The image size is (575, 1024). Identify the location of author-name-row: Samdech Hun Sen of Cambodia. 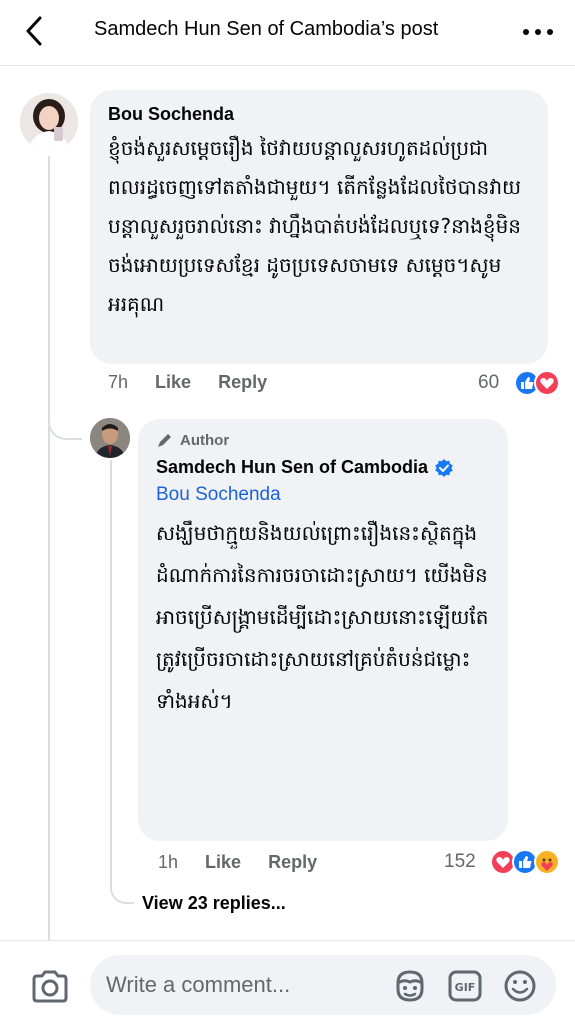
(323, 467).